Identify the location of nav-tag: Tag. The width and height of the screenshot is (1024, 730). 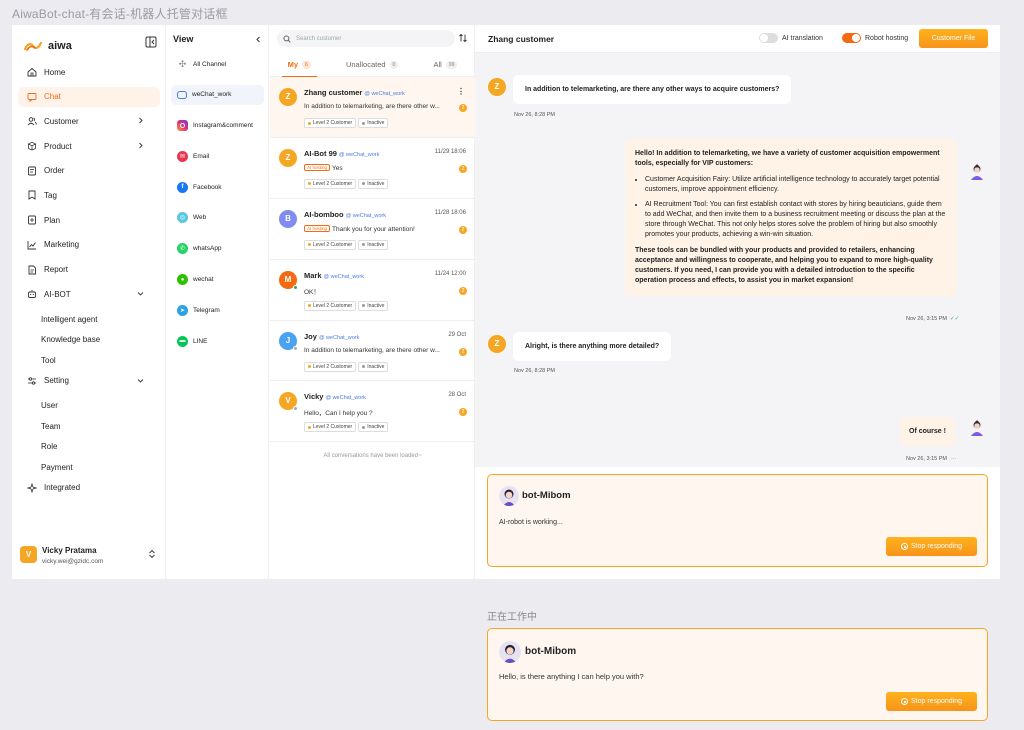
(89, 195).